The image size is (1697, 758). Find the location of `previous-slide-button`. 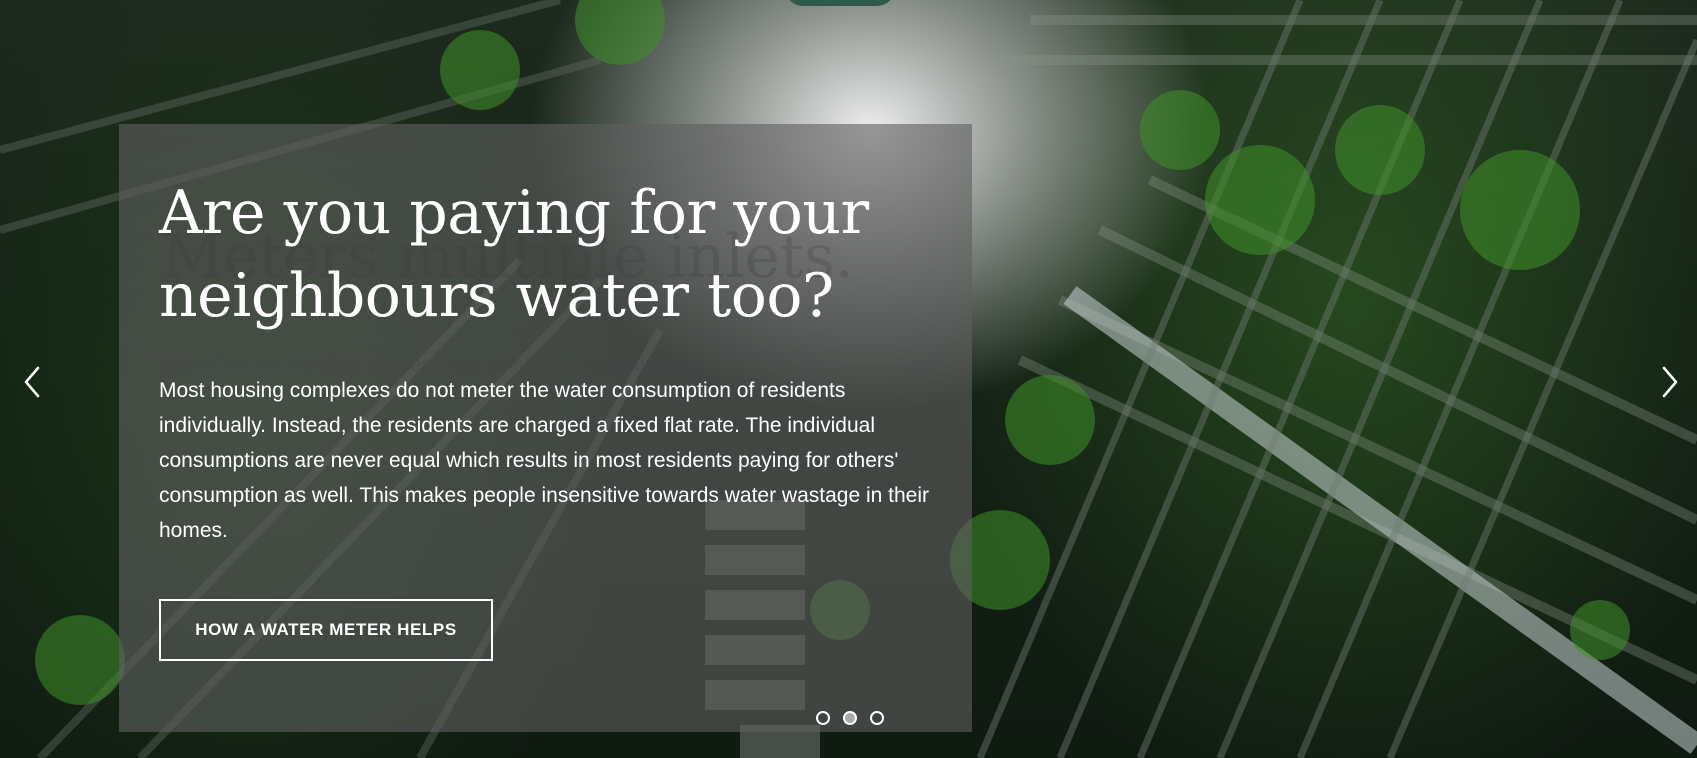

previous-slide-button is located at coordinates (32, 382).